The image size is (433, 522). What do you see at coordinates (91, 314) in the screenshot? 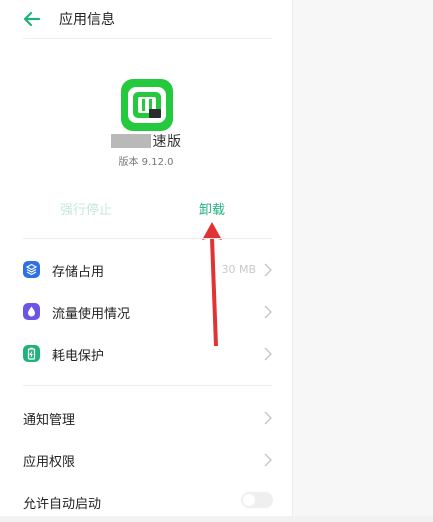
I see `settings-row-label: 流量使用情况` at bounding box center [91, 314].